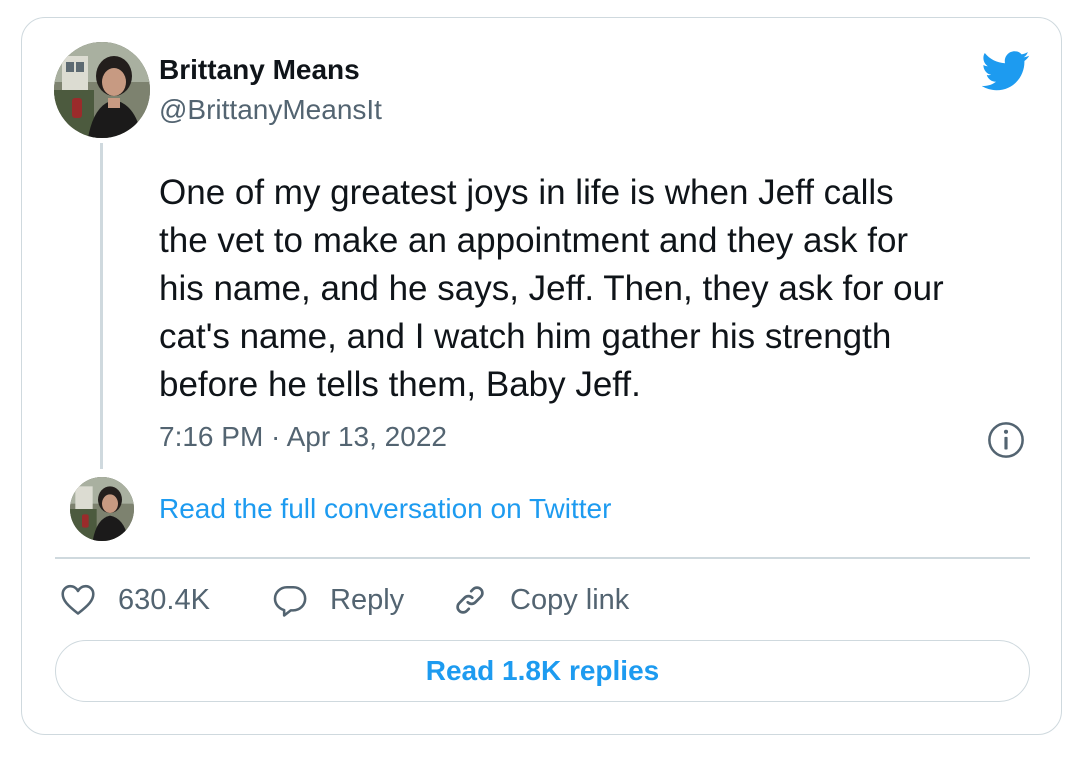 This screenshot has height=760, width=1083. What do you see at coordinates (303, 437) in the screenshot?
I see `tweet-timestamp: 7:16 PM · Apr 13, 2022` at bounding box center [303, 437].